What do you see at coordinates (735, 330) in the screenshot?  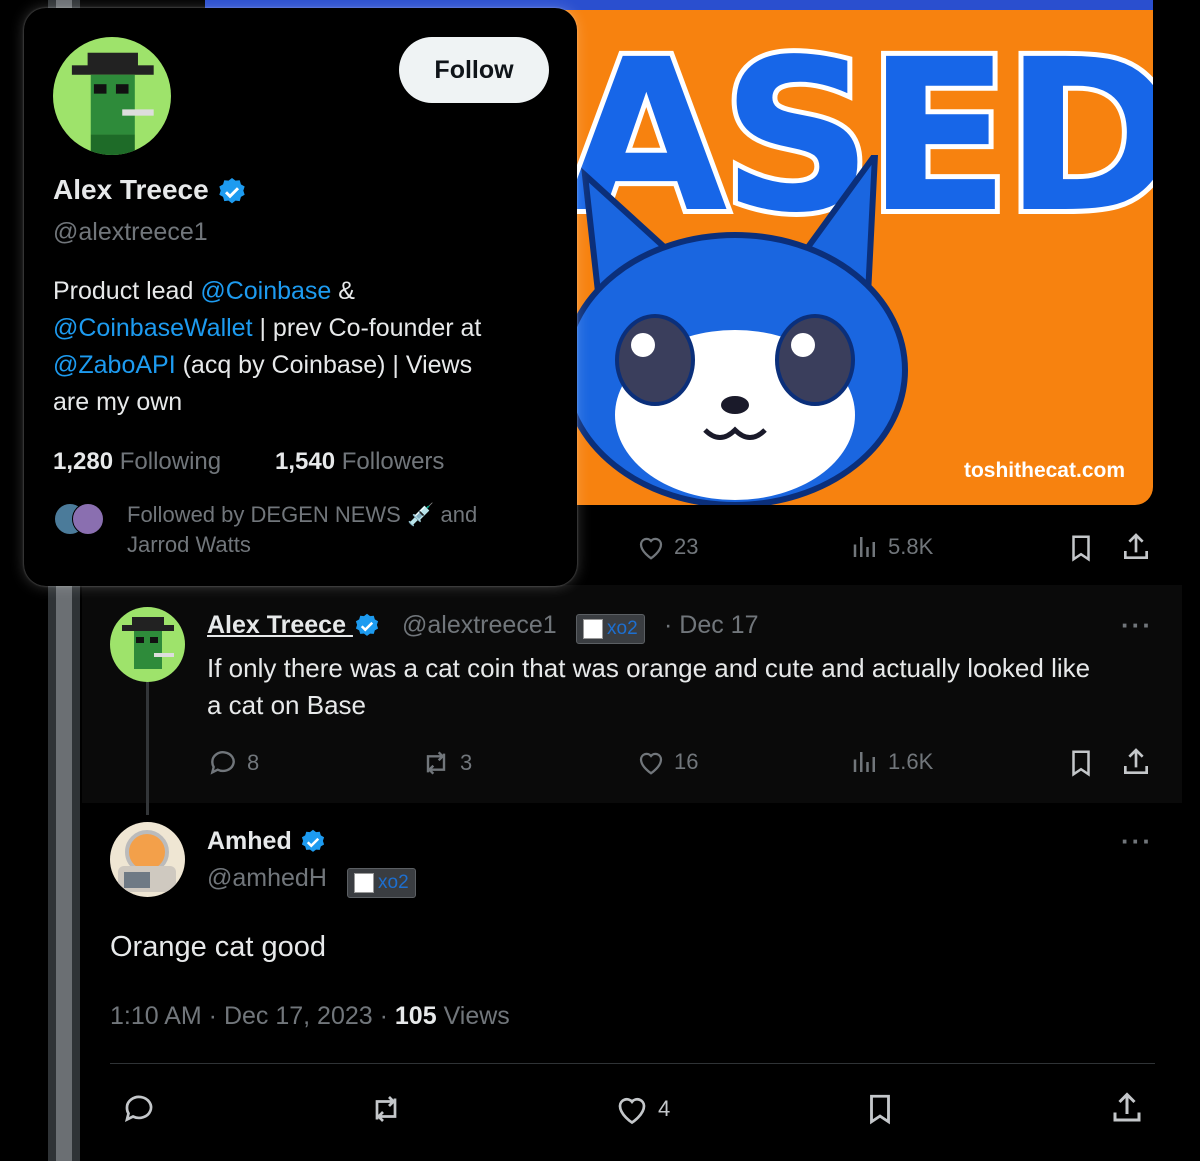 I see `cat-illustration` at bounding box center [735, 330].